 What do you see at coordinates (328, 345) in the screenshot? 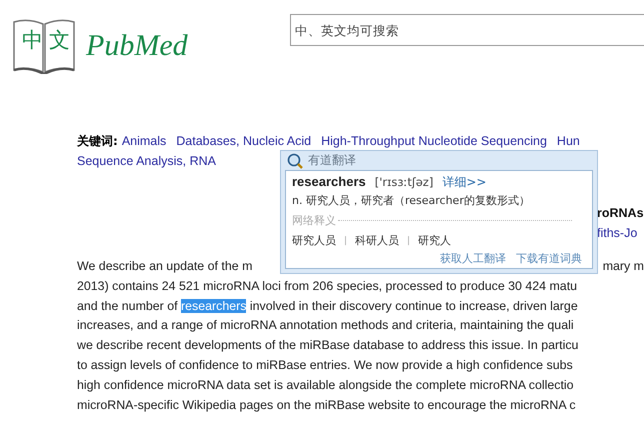
I see `abstract-text: we describe recent developments of the miRBase database to address this issue. In particu` at bounding box center [328, 345].